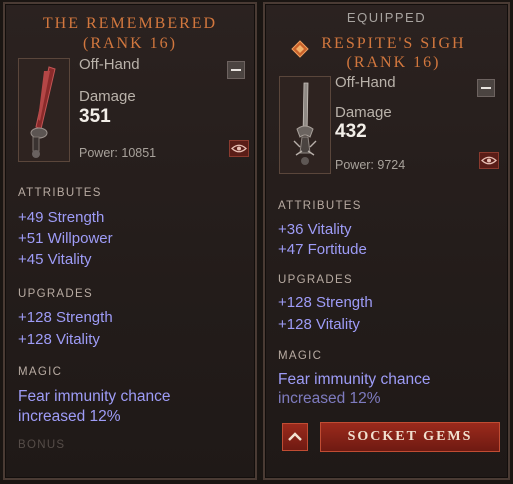  Describe the element at coordinates (55, 259) in the screenshot. I see `attribute-stat: +45 Vitality` at that location.